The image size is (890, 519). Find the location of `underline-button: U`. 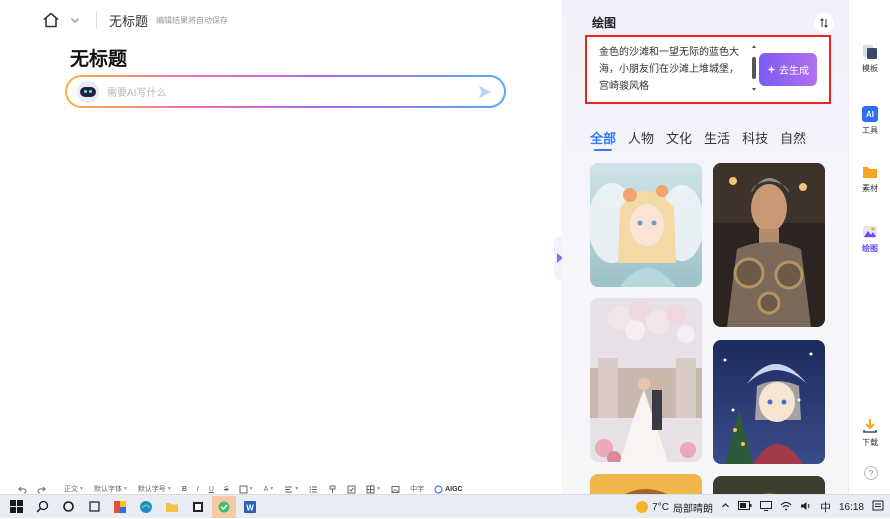

underline-button: U is located at coordinates (211, 489).